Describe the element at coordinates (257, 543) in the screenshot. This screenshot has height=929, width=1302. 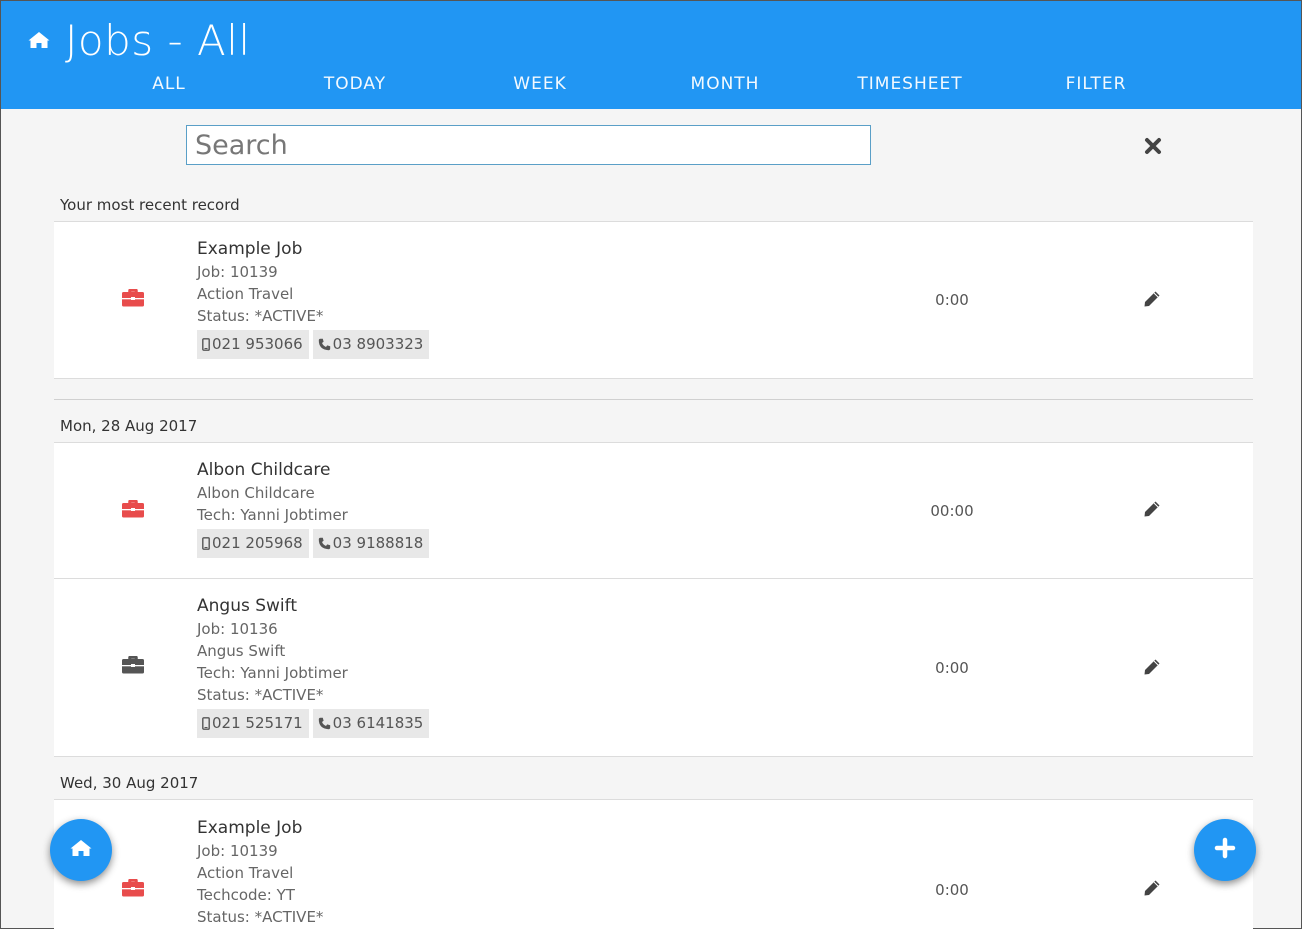
I see `mobile-number: 021 205968` at that location.